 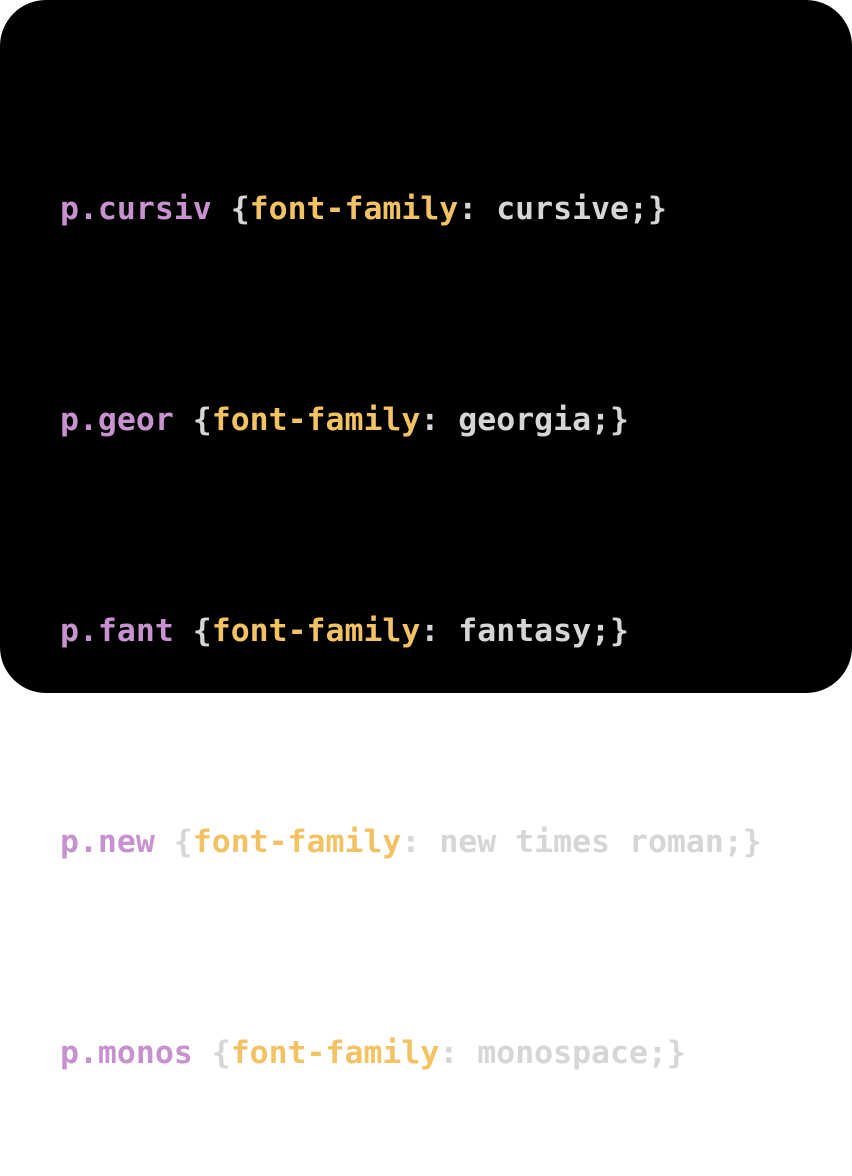 I want to click on css-value: new times roman;, so click(x=591, y=841).